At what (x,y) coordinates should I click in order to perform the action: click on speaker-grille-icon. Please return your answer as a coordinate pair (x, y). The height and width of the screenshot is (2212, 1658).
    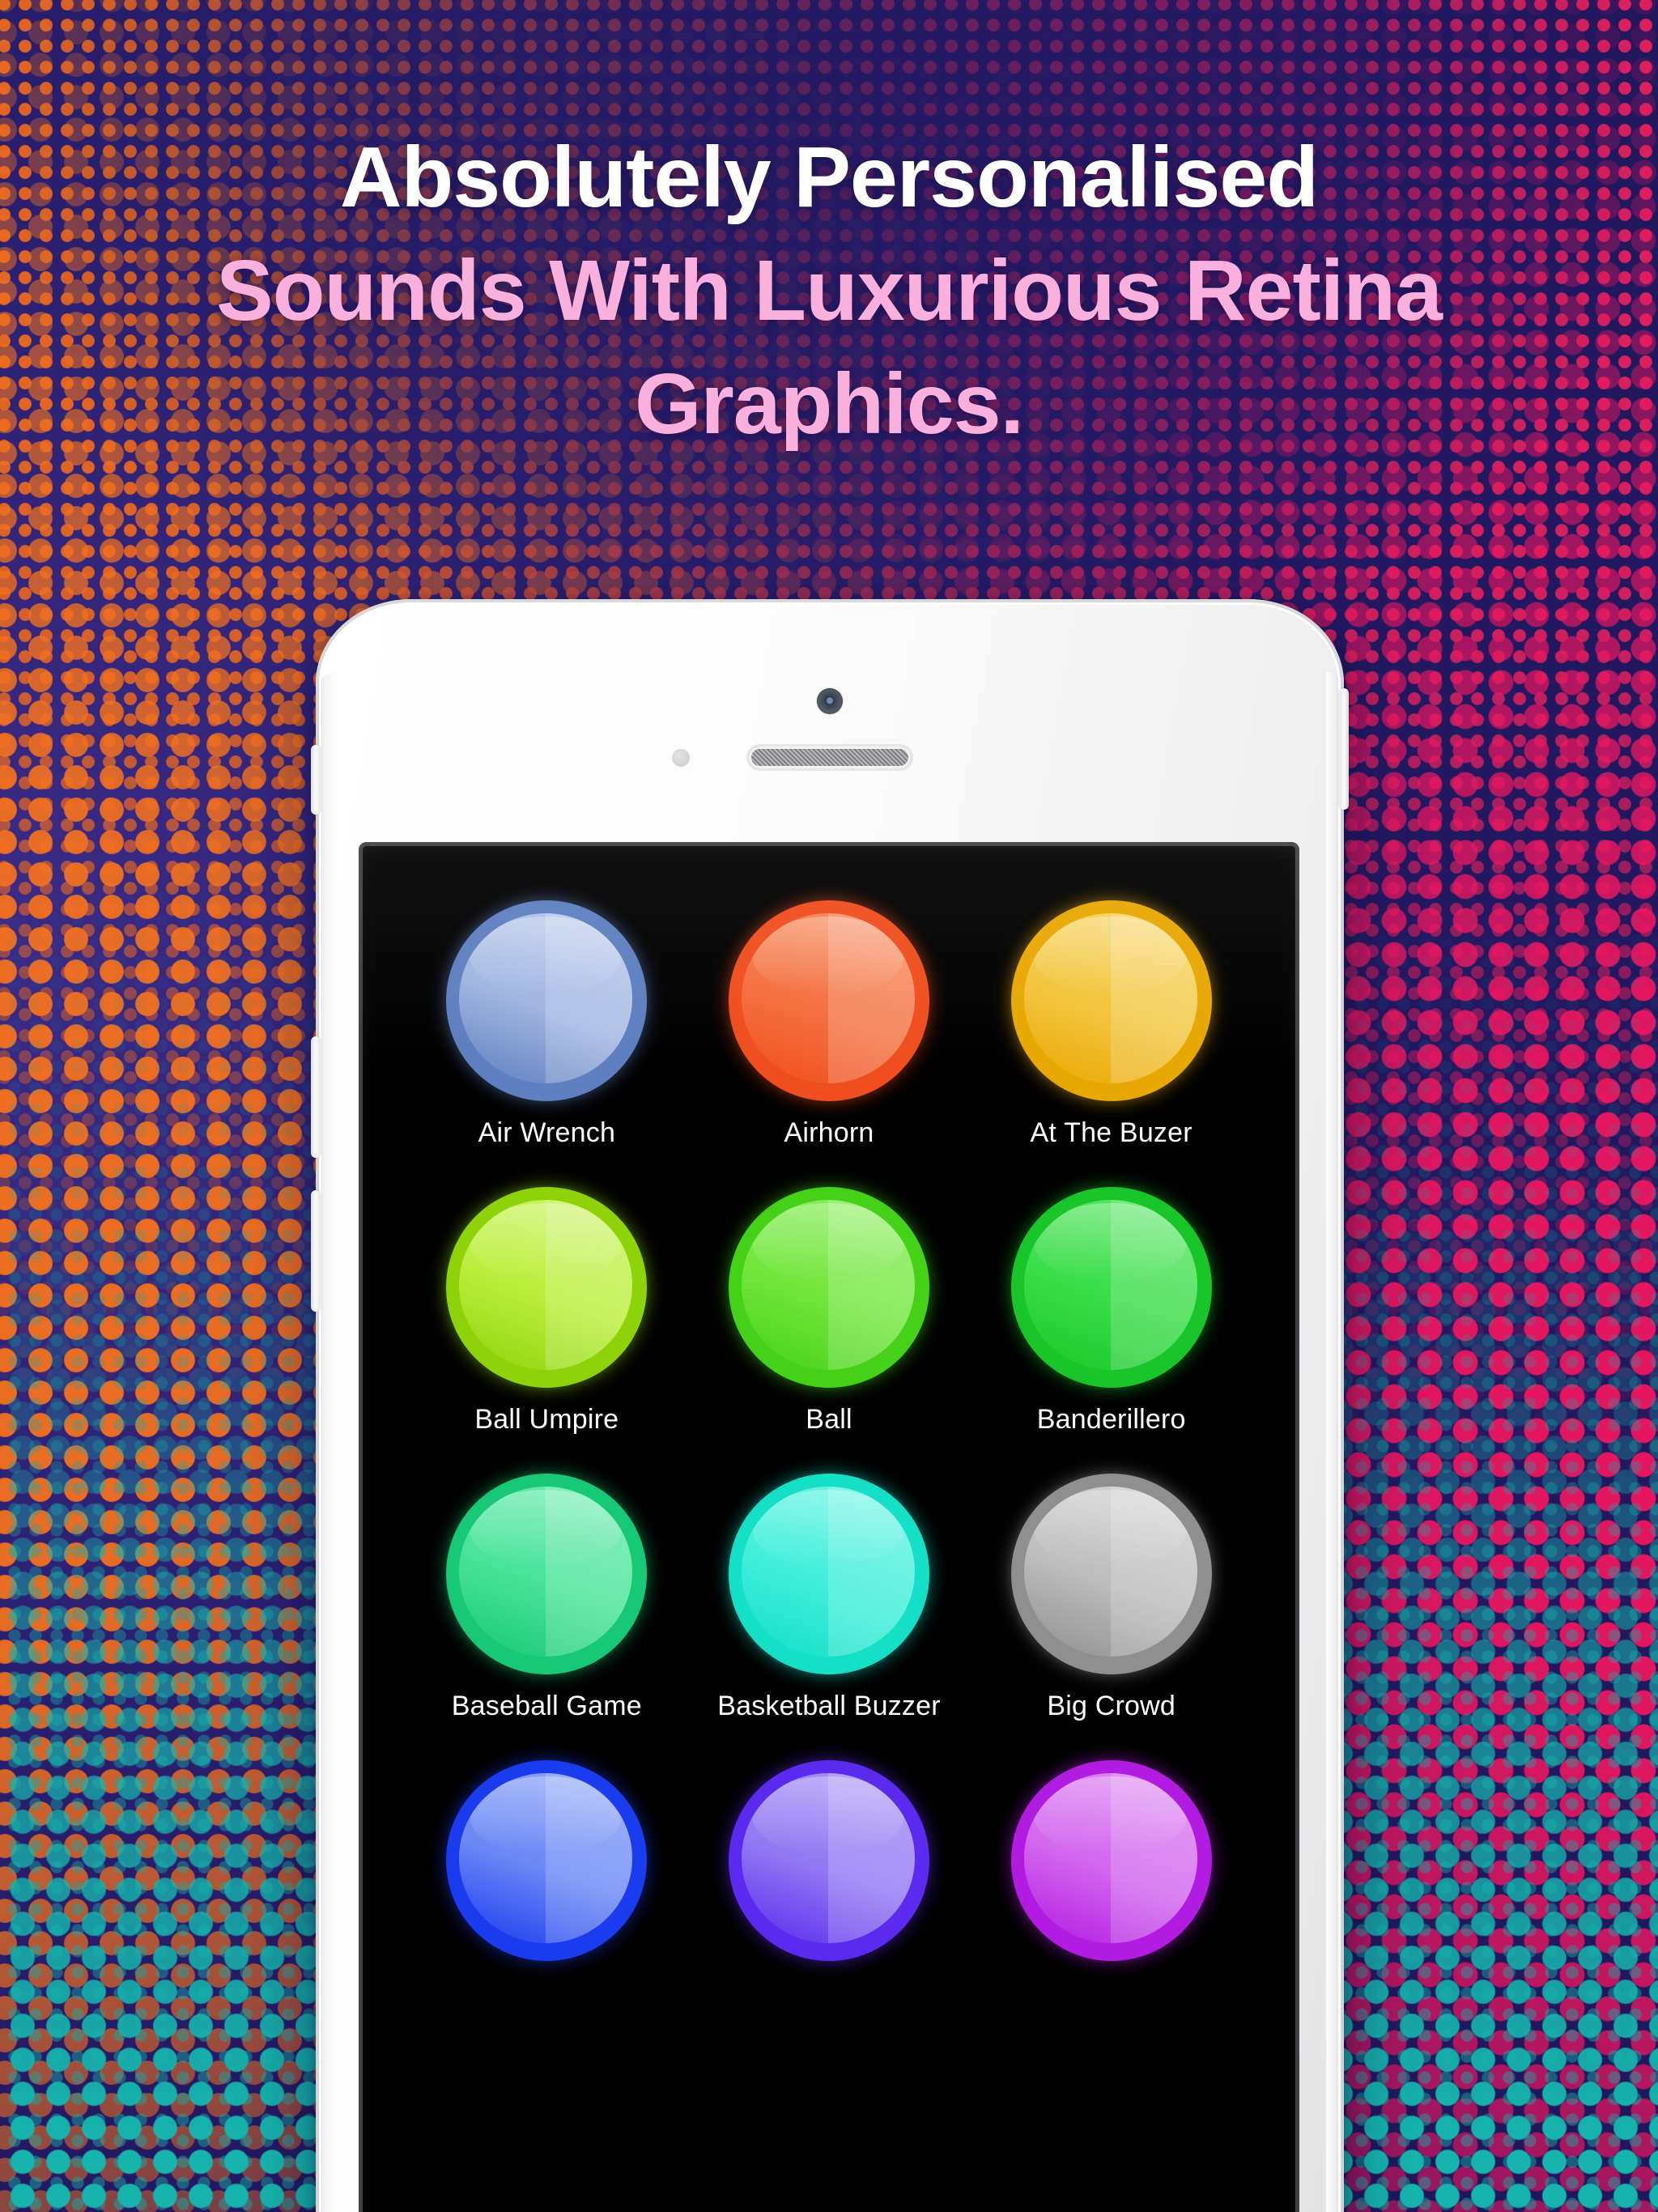
    Looking at the image, I should click on (830, 758).